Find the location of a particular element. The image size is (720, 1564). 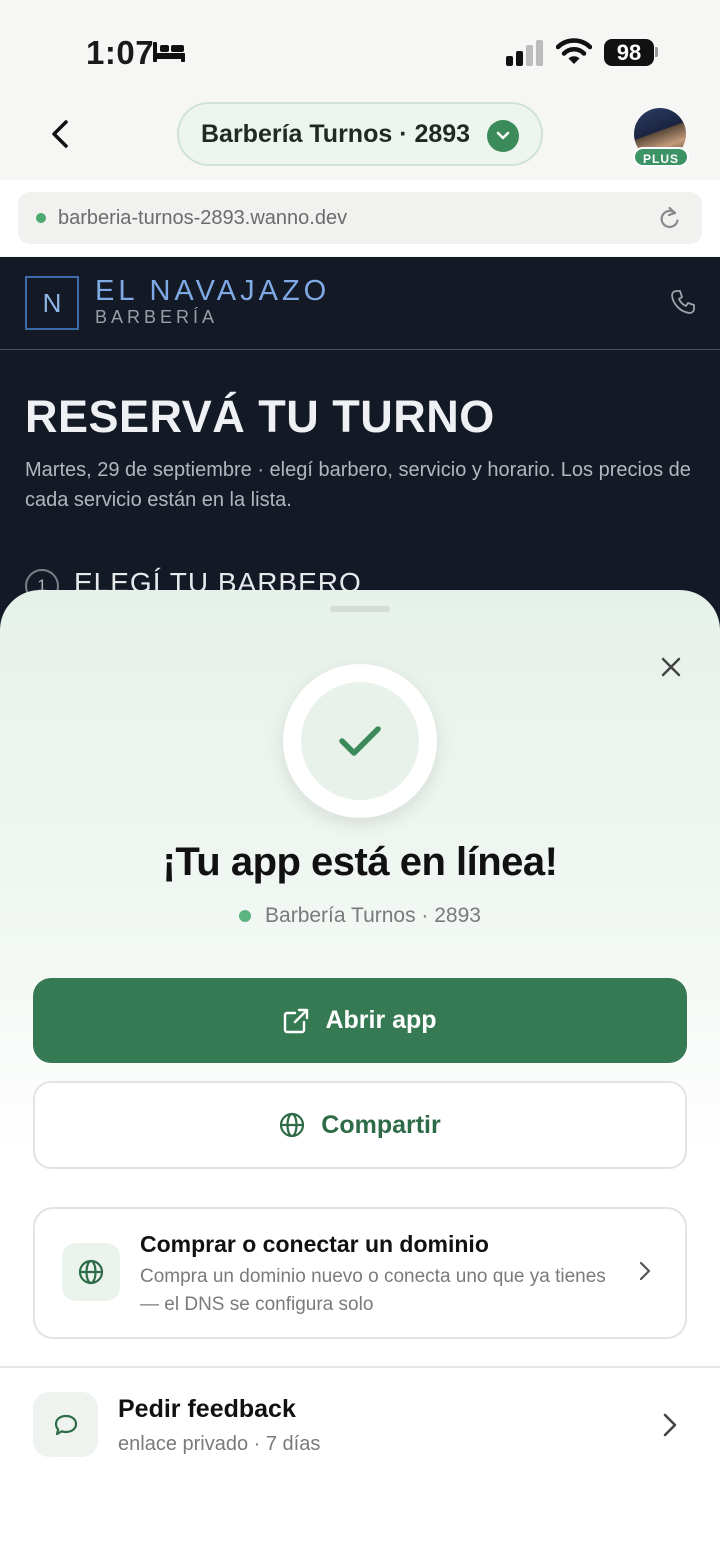

back-button is located at coordinates (60, 134).